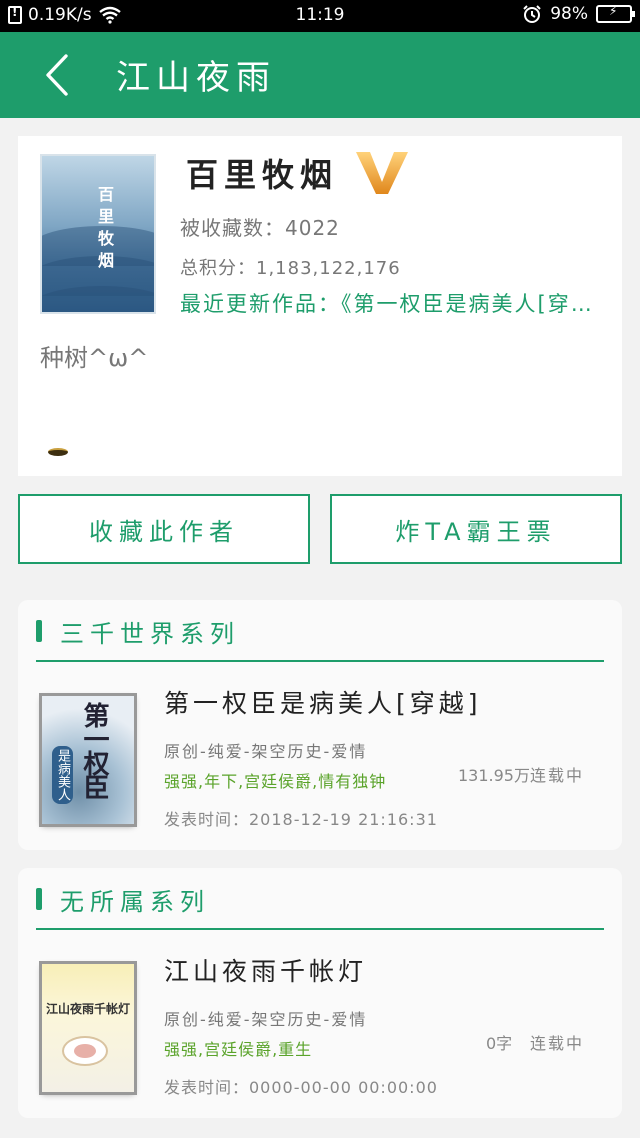  I want to click on book-word-count: 131.95万, so click(494, 775).